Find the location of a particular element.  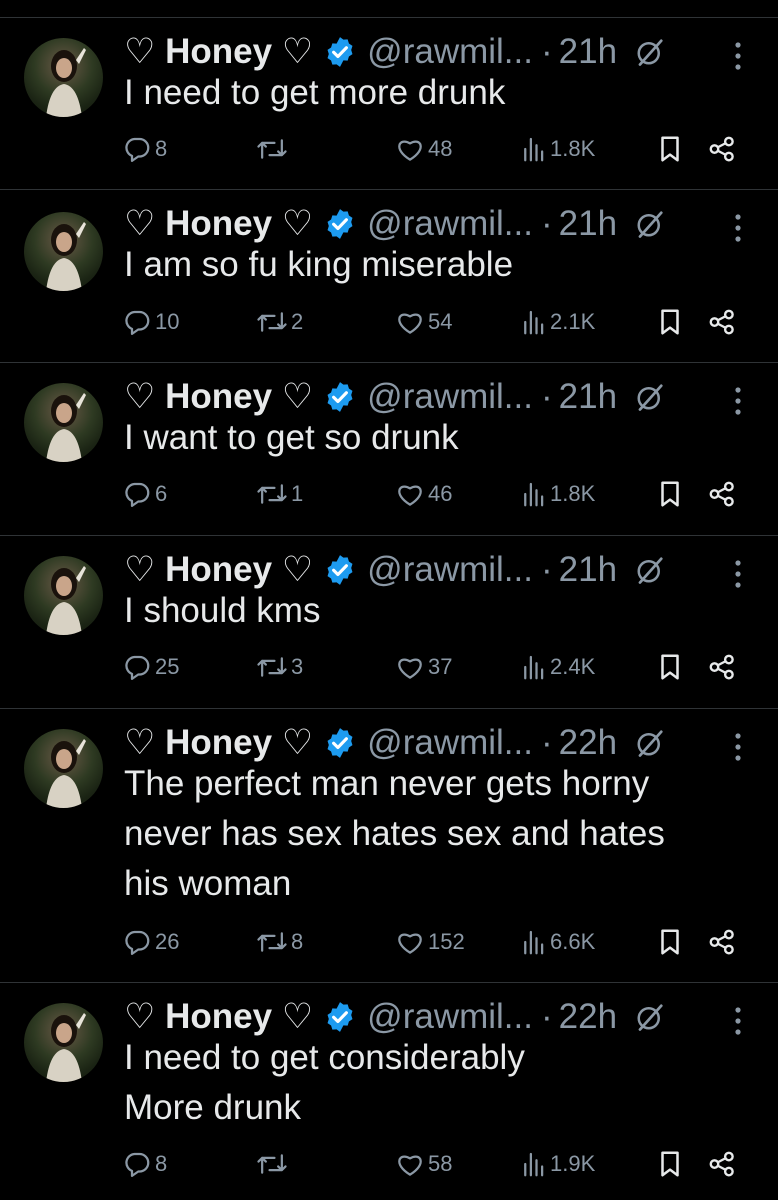

views-button: 1.9K is located at coordinates (558, 1164).